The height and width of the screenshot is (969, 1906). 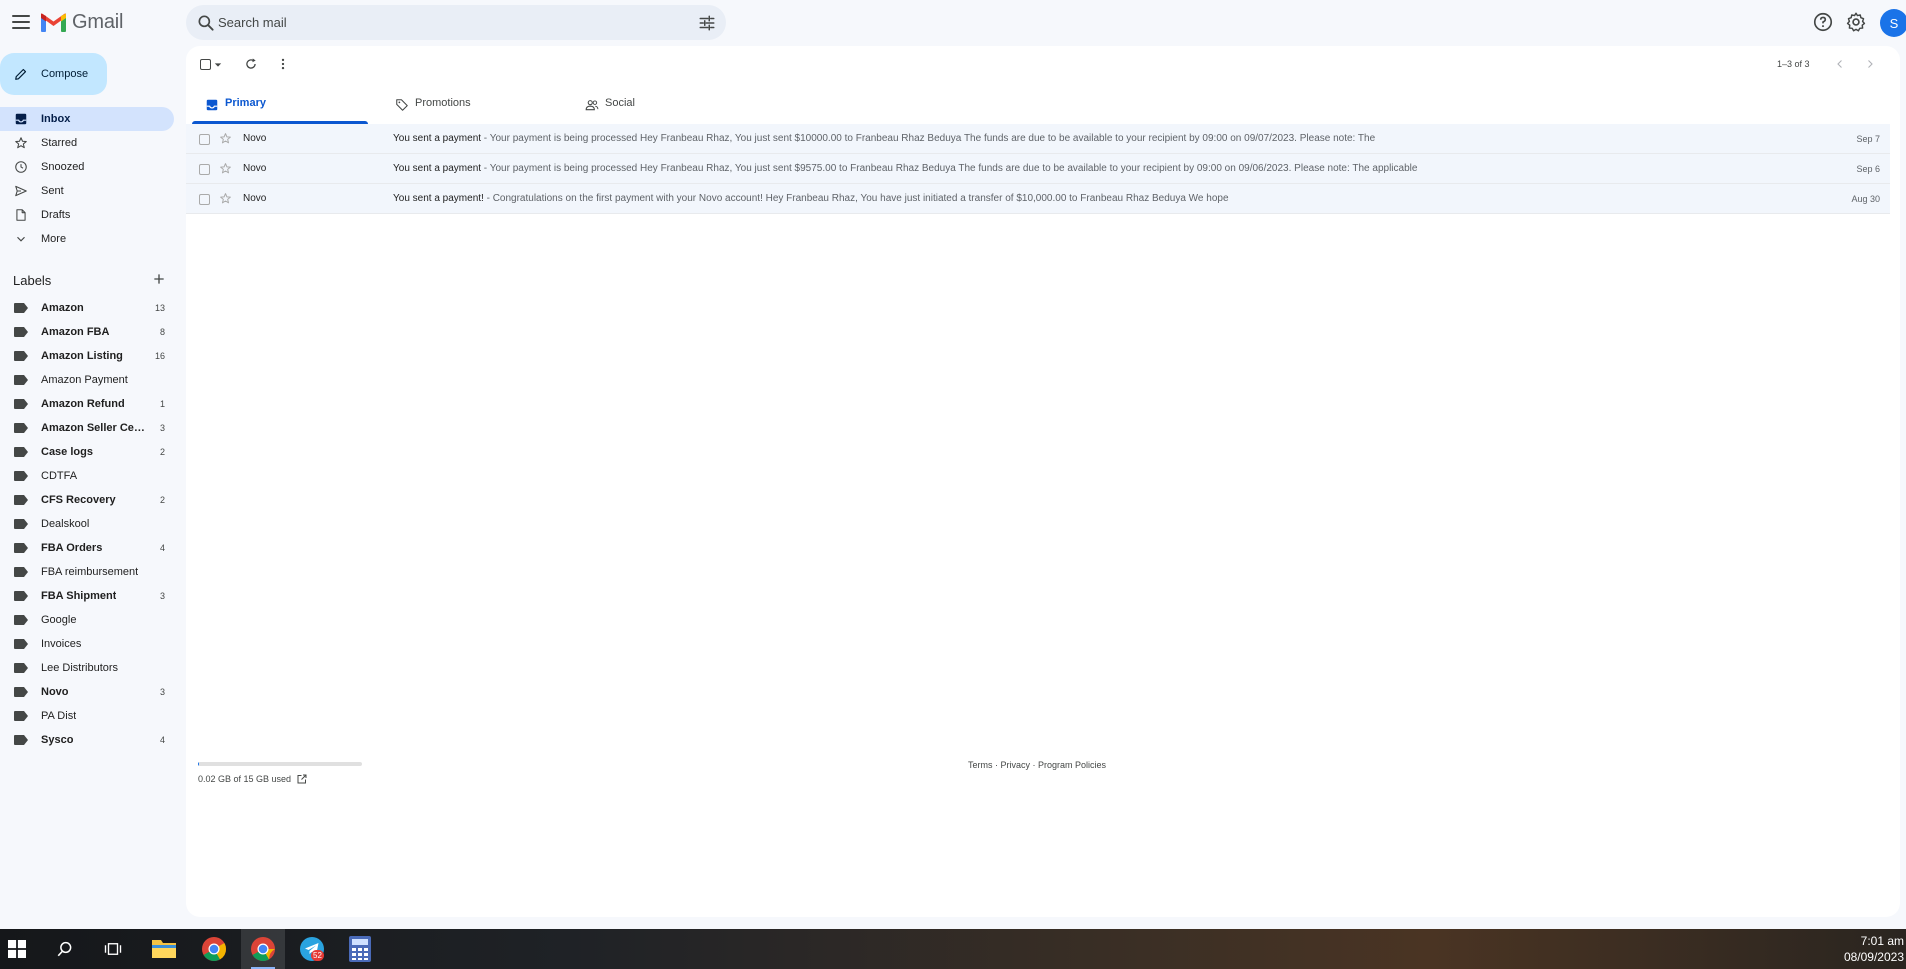 What do you see at coordinates (21, 191) in the screenshot?
I see `send-icon` at bounding box center [21, 191].